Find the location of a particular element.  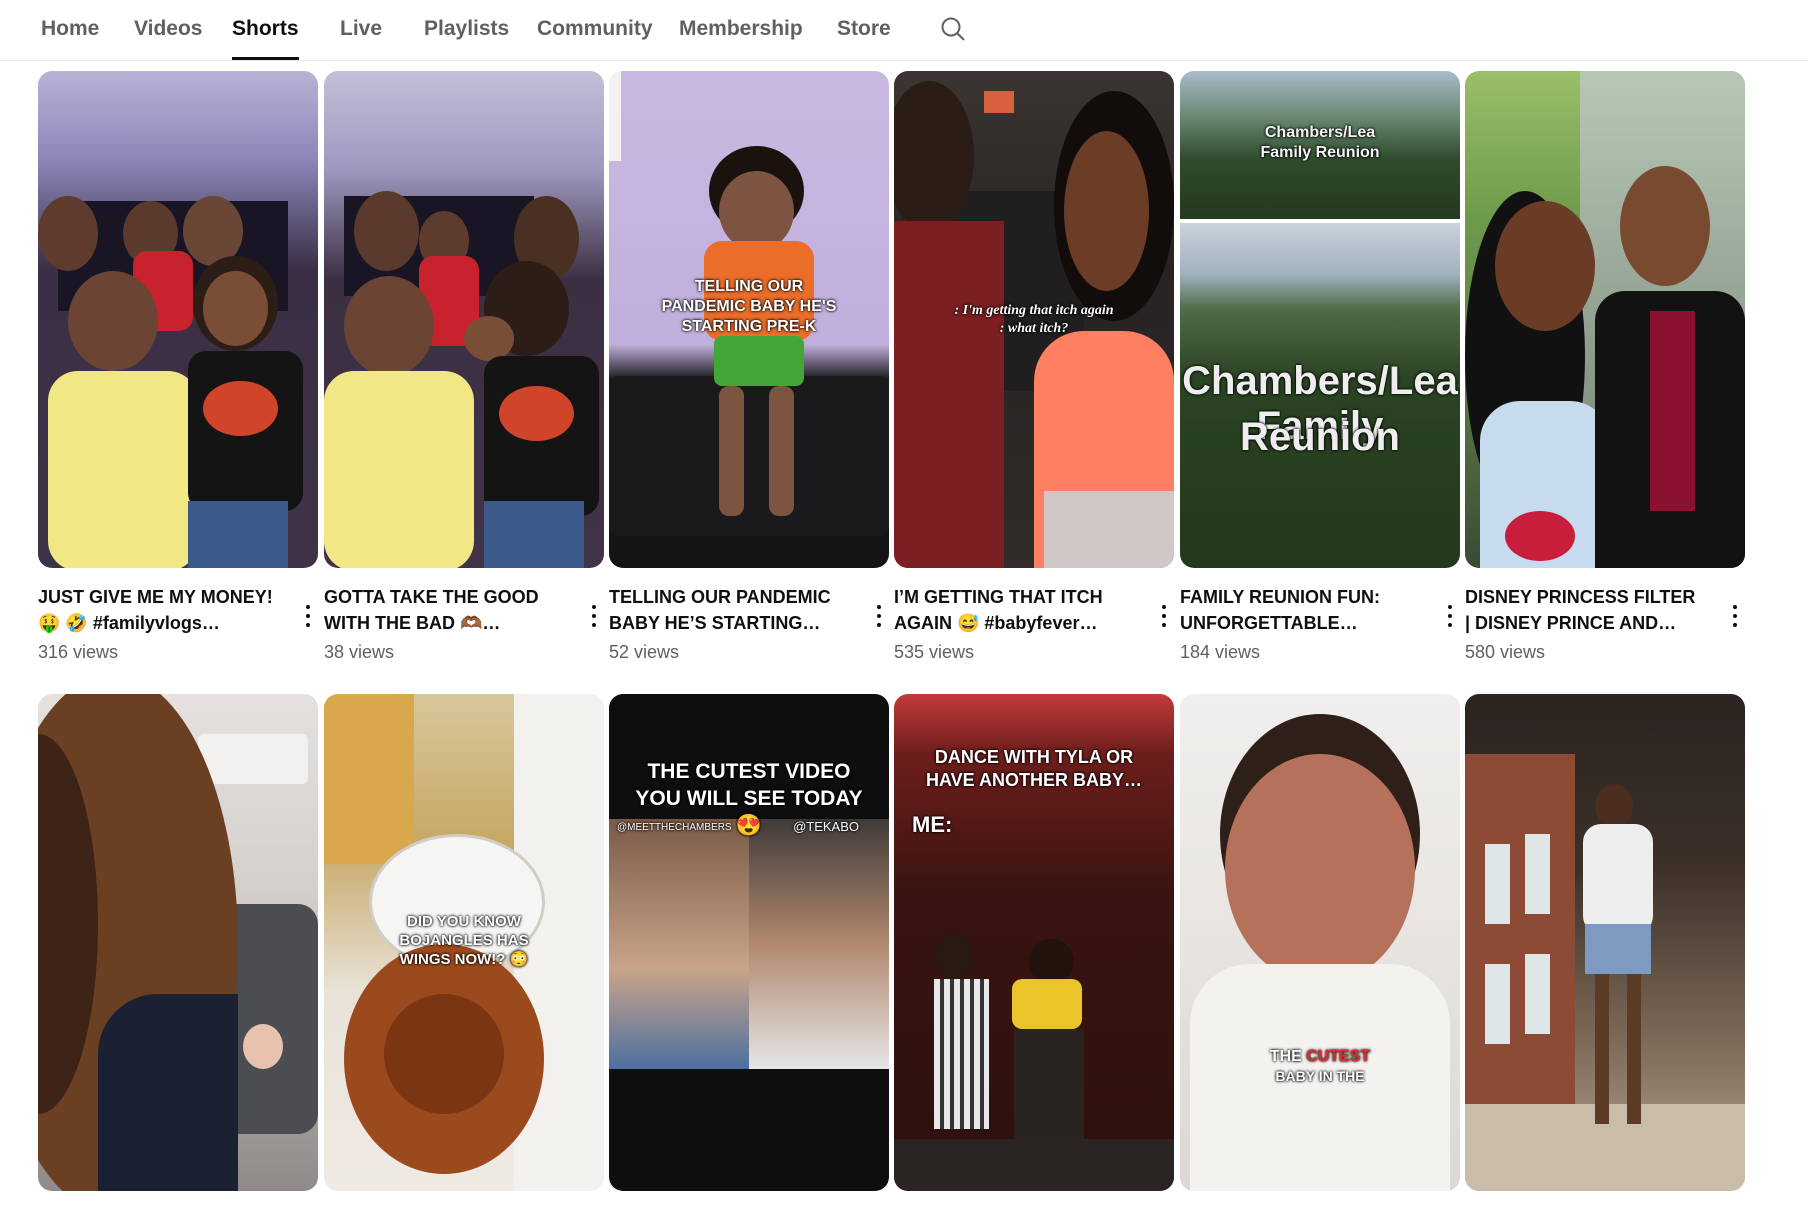

short-thumbnail: THE CUTEST BABY IN THE is located at coordinates (1320, 942).